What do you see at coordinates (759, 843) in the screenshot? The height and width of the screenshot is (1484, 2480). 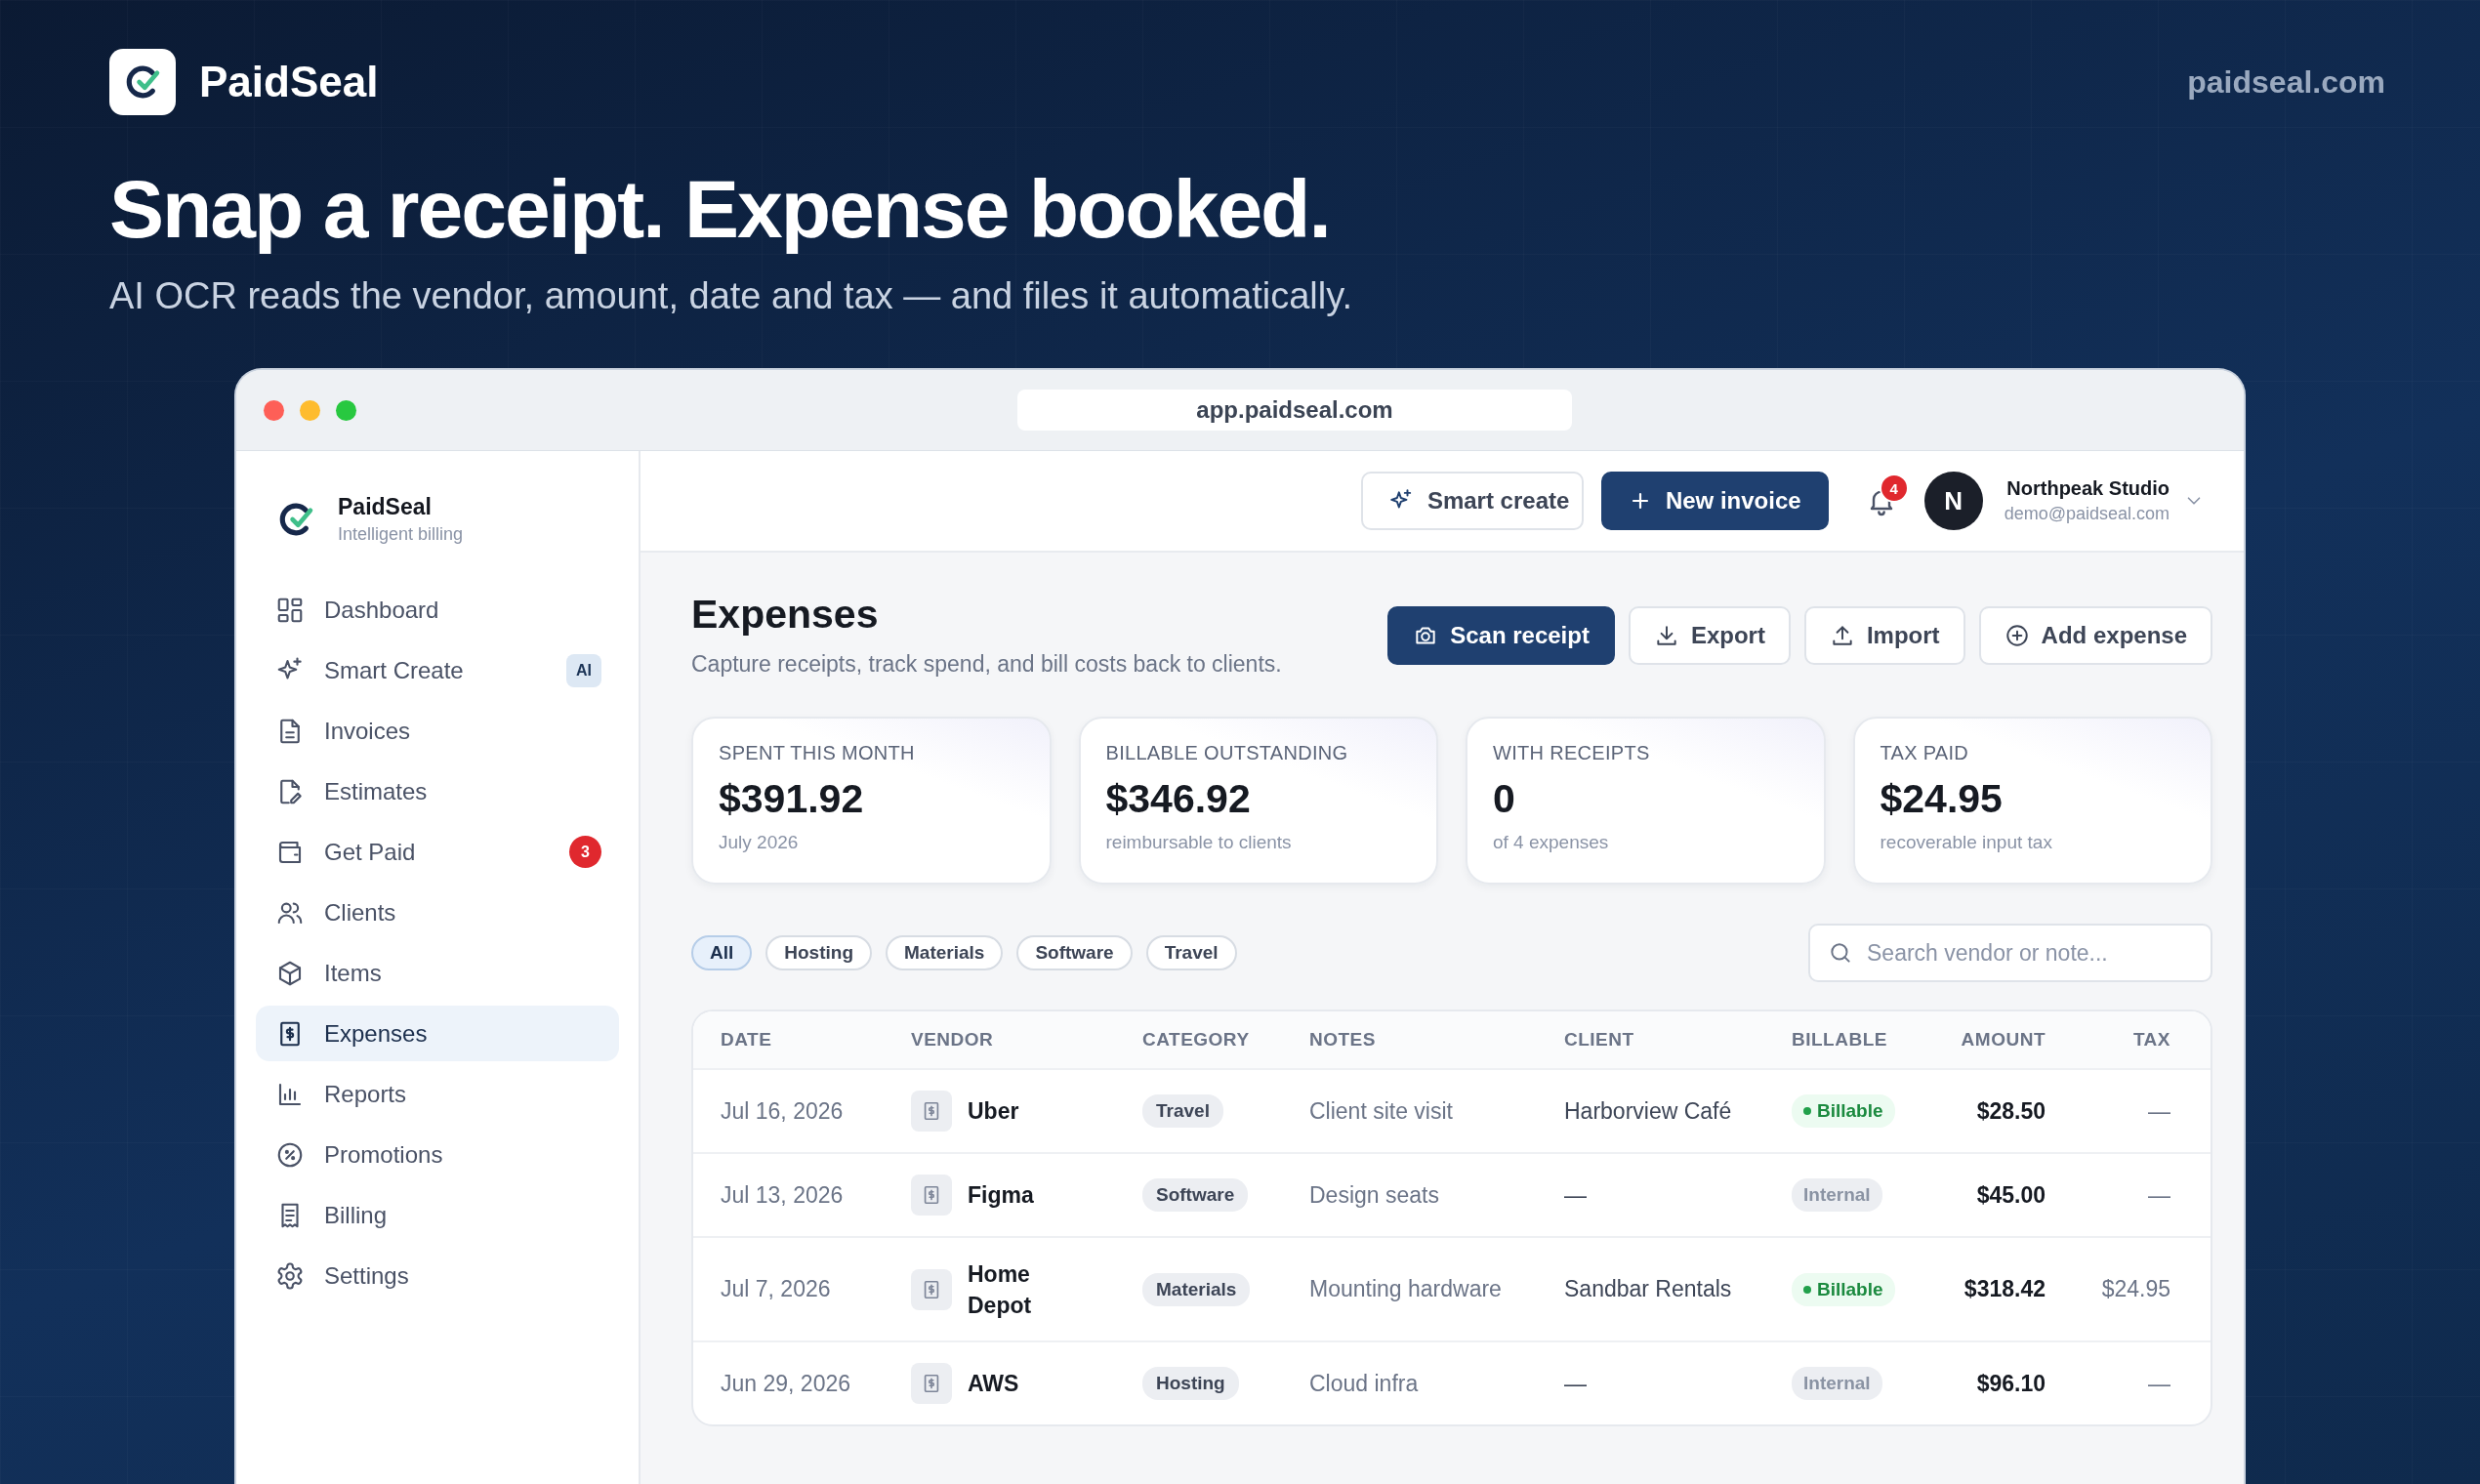 I see `stat-note: July 2026` at bounding box center [759, 843].